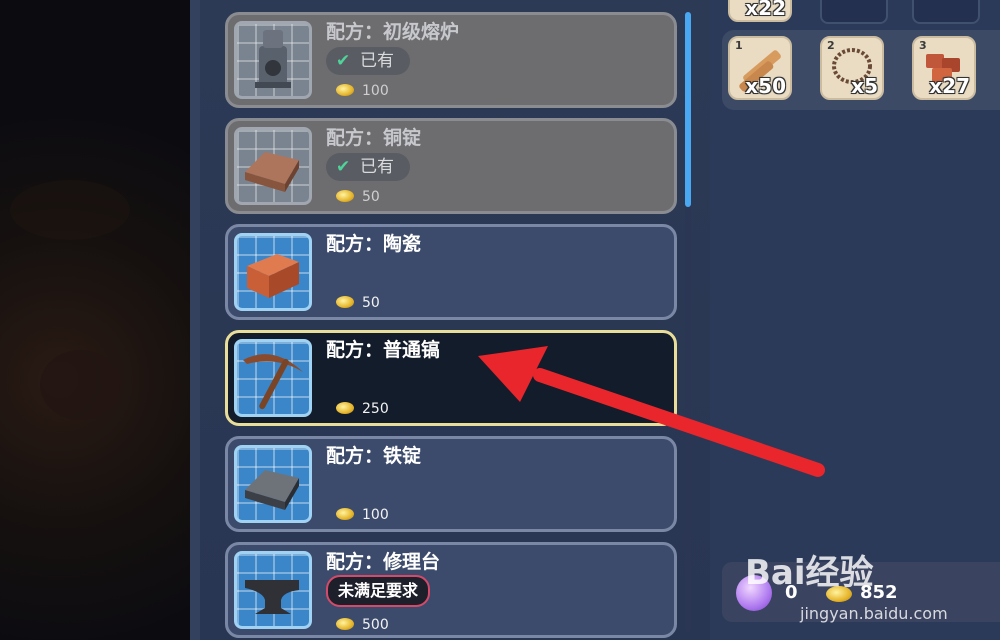  Describe the element at coordinates (949, 86) in the screenshot. I see `slot-count: x27` at that location.